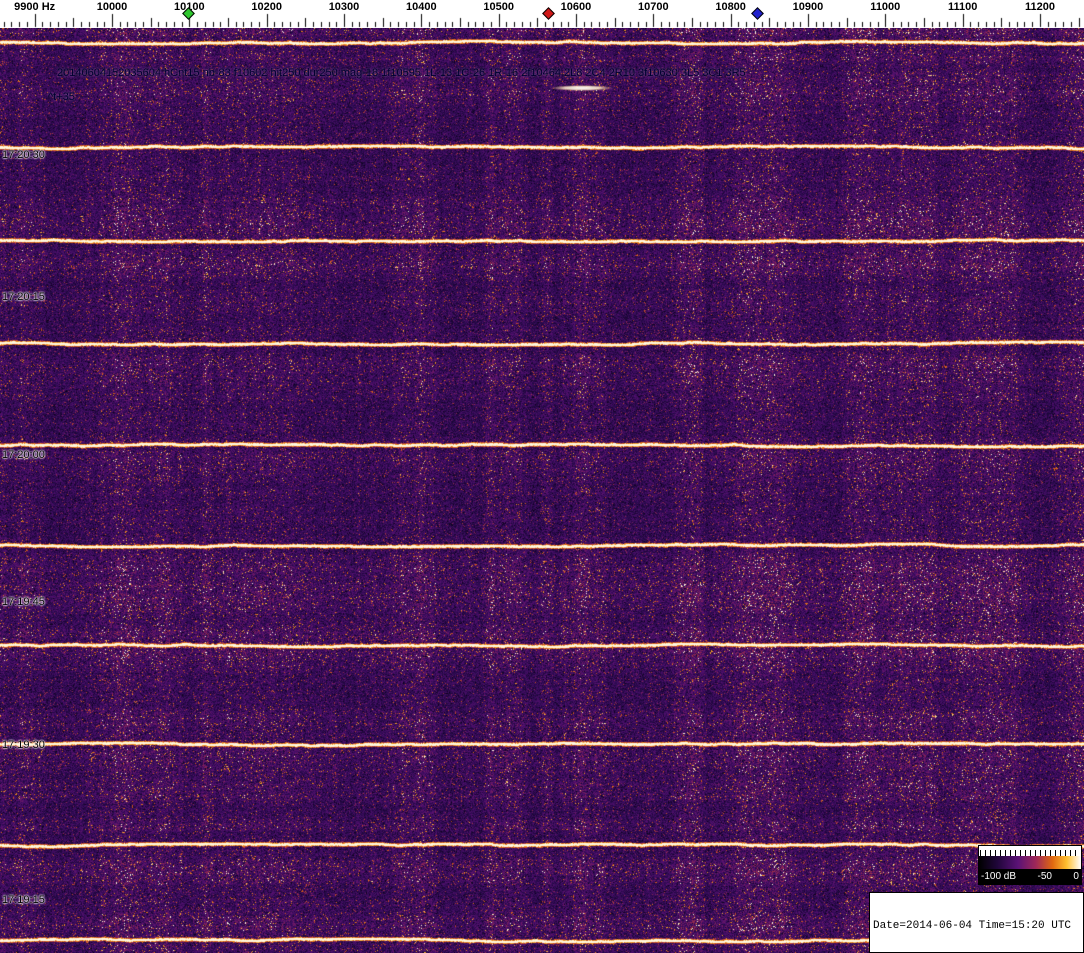 The width and height of the screenshot is (1084, 953). Describe the element at coordinates (23, 900) in the screenshot. I see `time-label: 17:19:15` at that location.